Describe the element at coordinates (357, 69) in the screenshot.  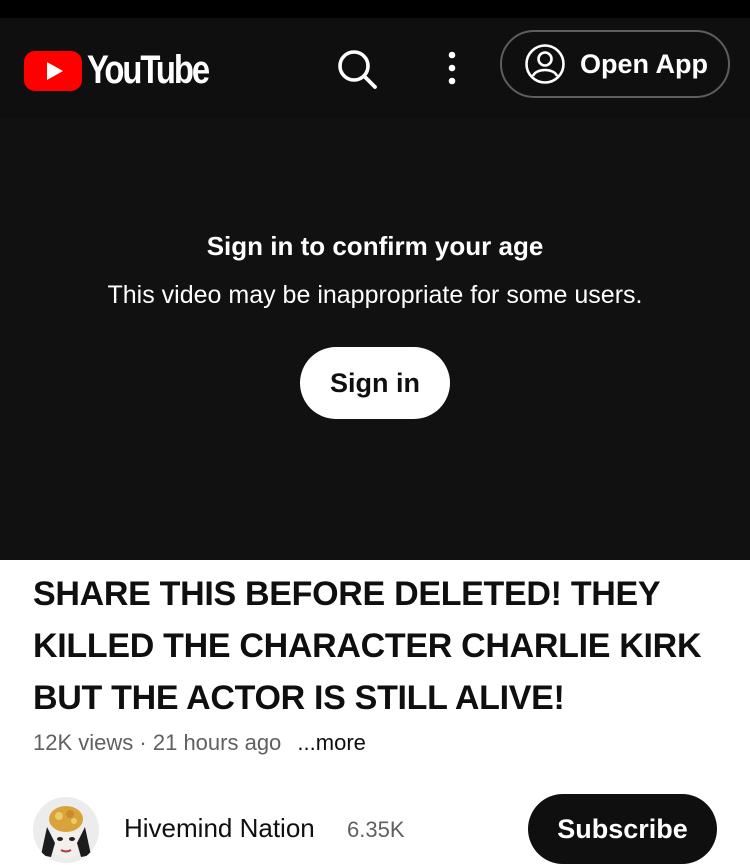
I see `search-icon` at that location.